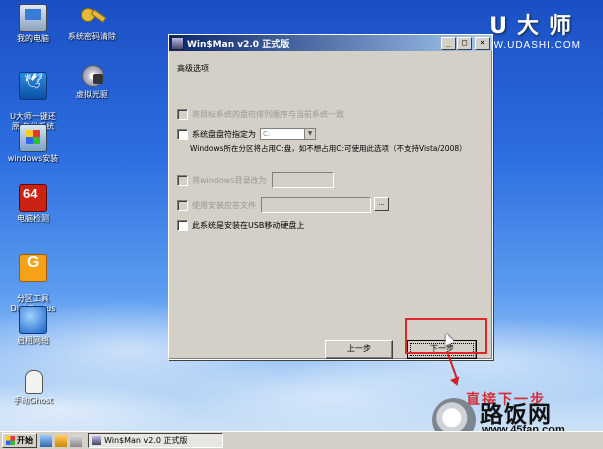 This screenshot has width=603, height=449. What do you see at coordinates (301, 440) in the screenshot?
I see `taskbar: 开始 Win$Man v2.0 正式版` at bounding box center [301, 440].